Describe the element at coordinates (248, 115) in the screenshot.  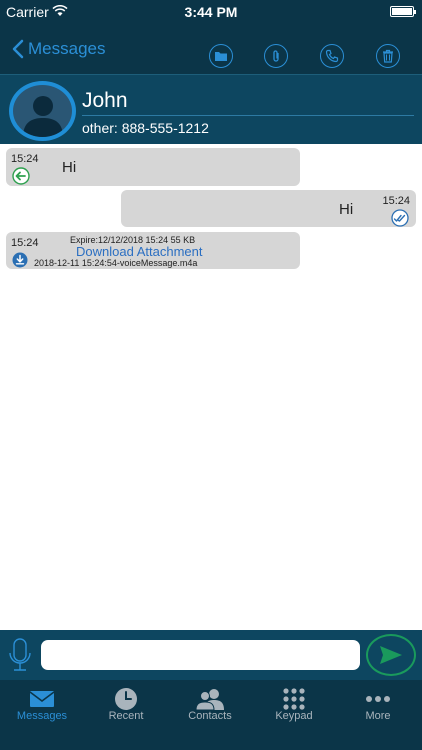
I see `divider` at that location.